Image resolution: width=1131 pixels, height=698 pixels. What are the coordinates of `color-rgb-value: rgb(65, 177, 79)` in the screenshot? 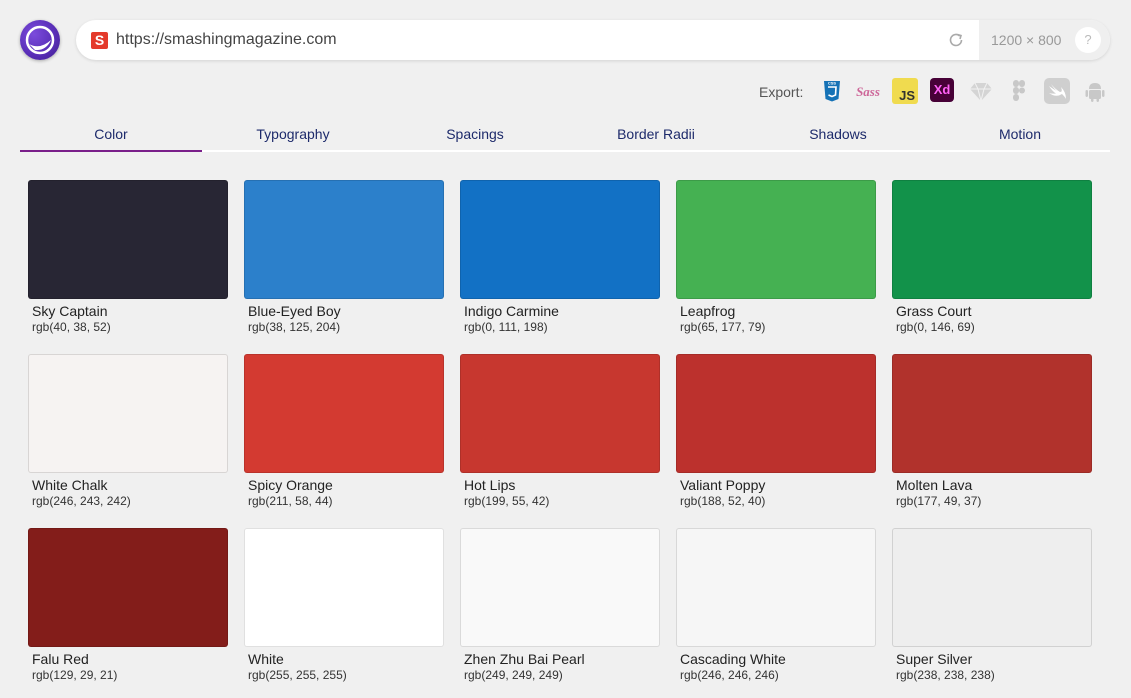 It's located at (723, 327).